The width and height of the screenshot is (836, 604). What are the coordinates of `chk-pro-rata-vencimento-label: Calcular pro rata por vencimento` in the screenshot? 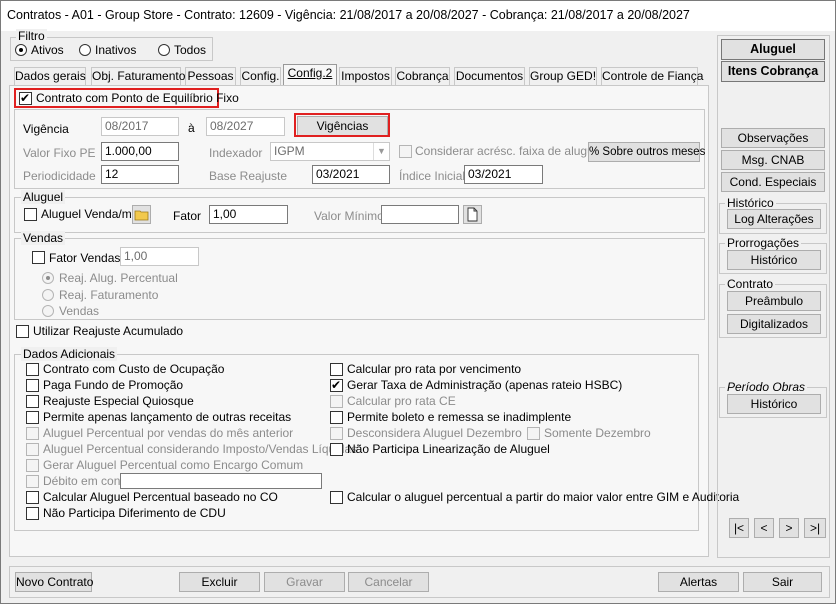 It's located at (434, 369).